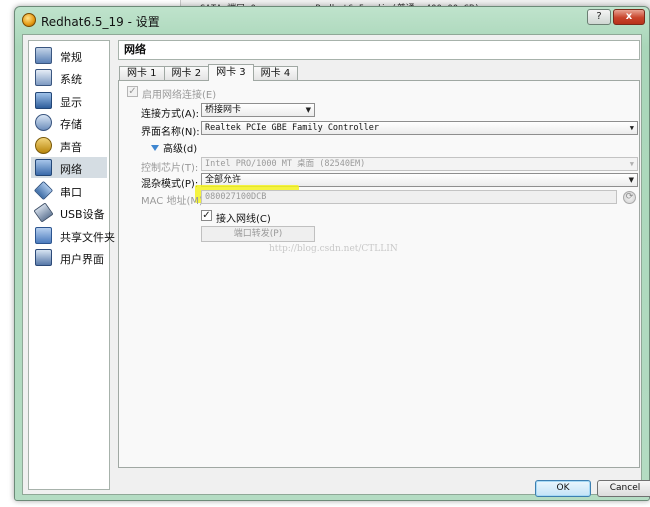 The image size is (650, 507). I want to click on sidebar-item-label: 网络, so click(71, 169).